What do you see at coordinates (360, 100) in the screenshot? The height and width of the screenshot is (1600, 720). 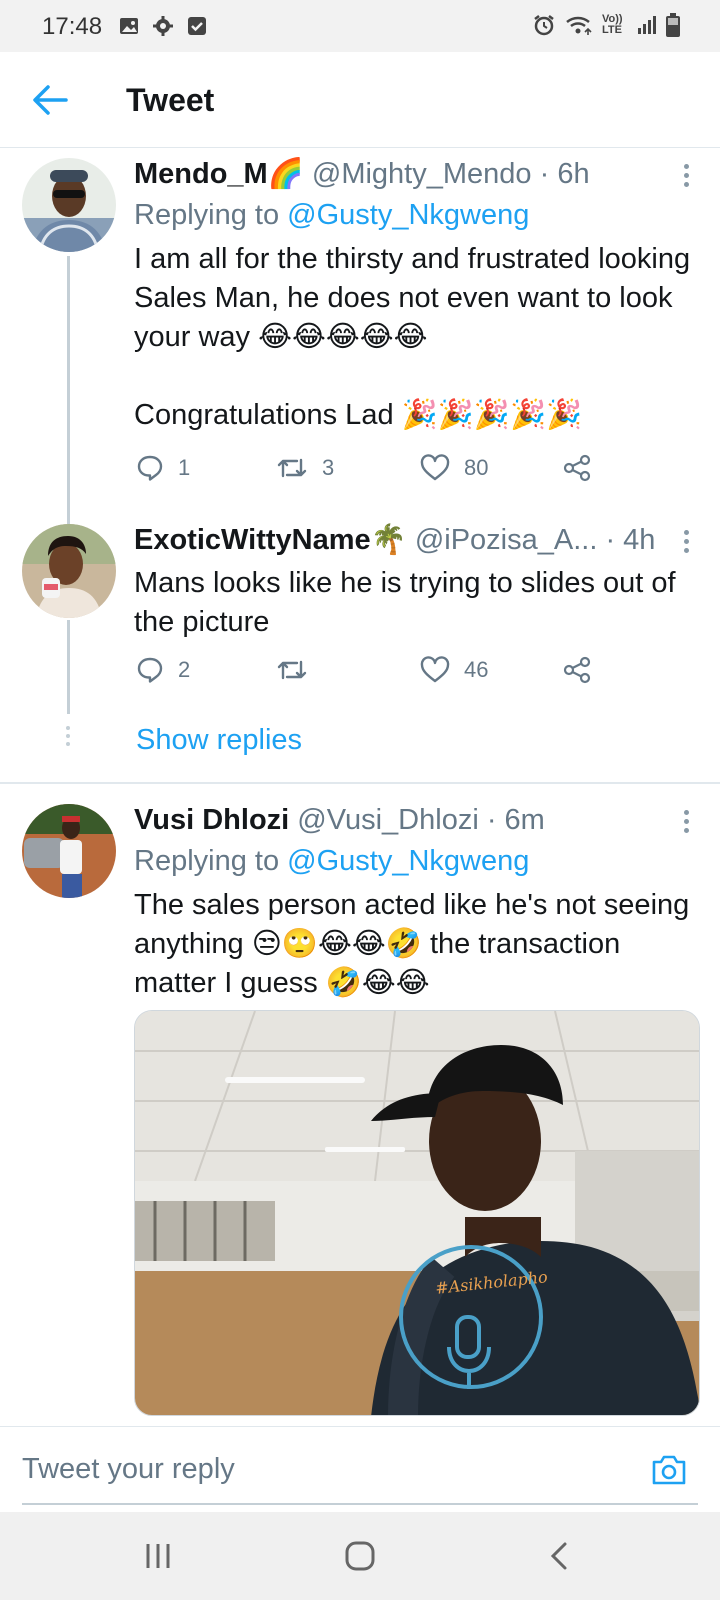 I see `app-header: Tweet` at bounding box center [360, 100].